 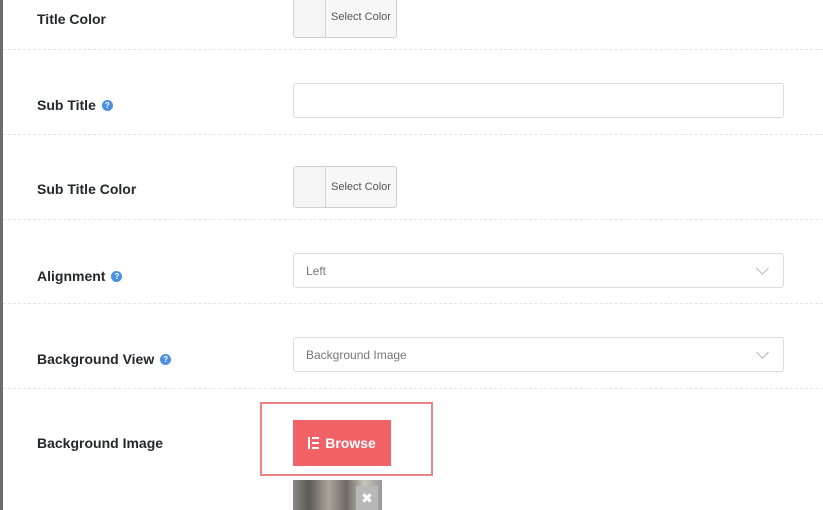 What do you see at coordinates (350, 443) in the screenshot?
I see `browse-button-label: Browse` at bounding box center [350, 443].